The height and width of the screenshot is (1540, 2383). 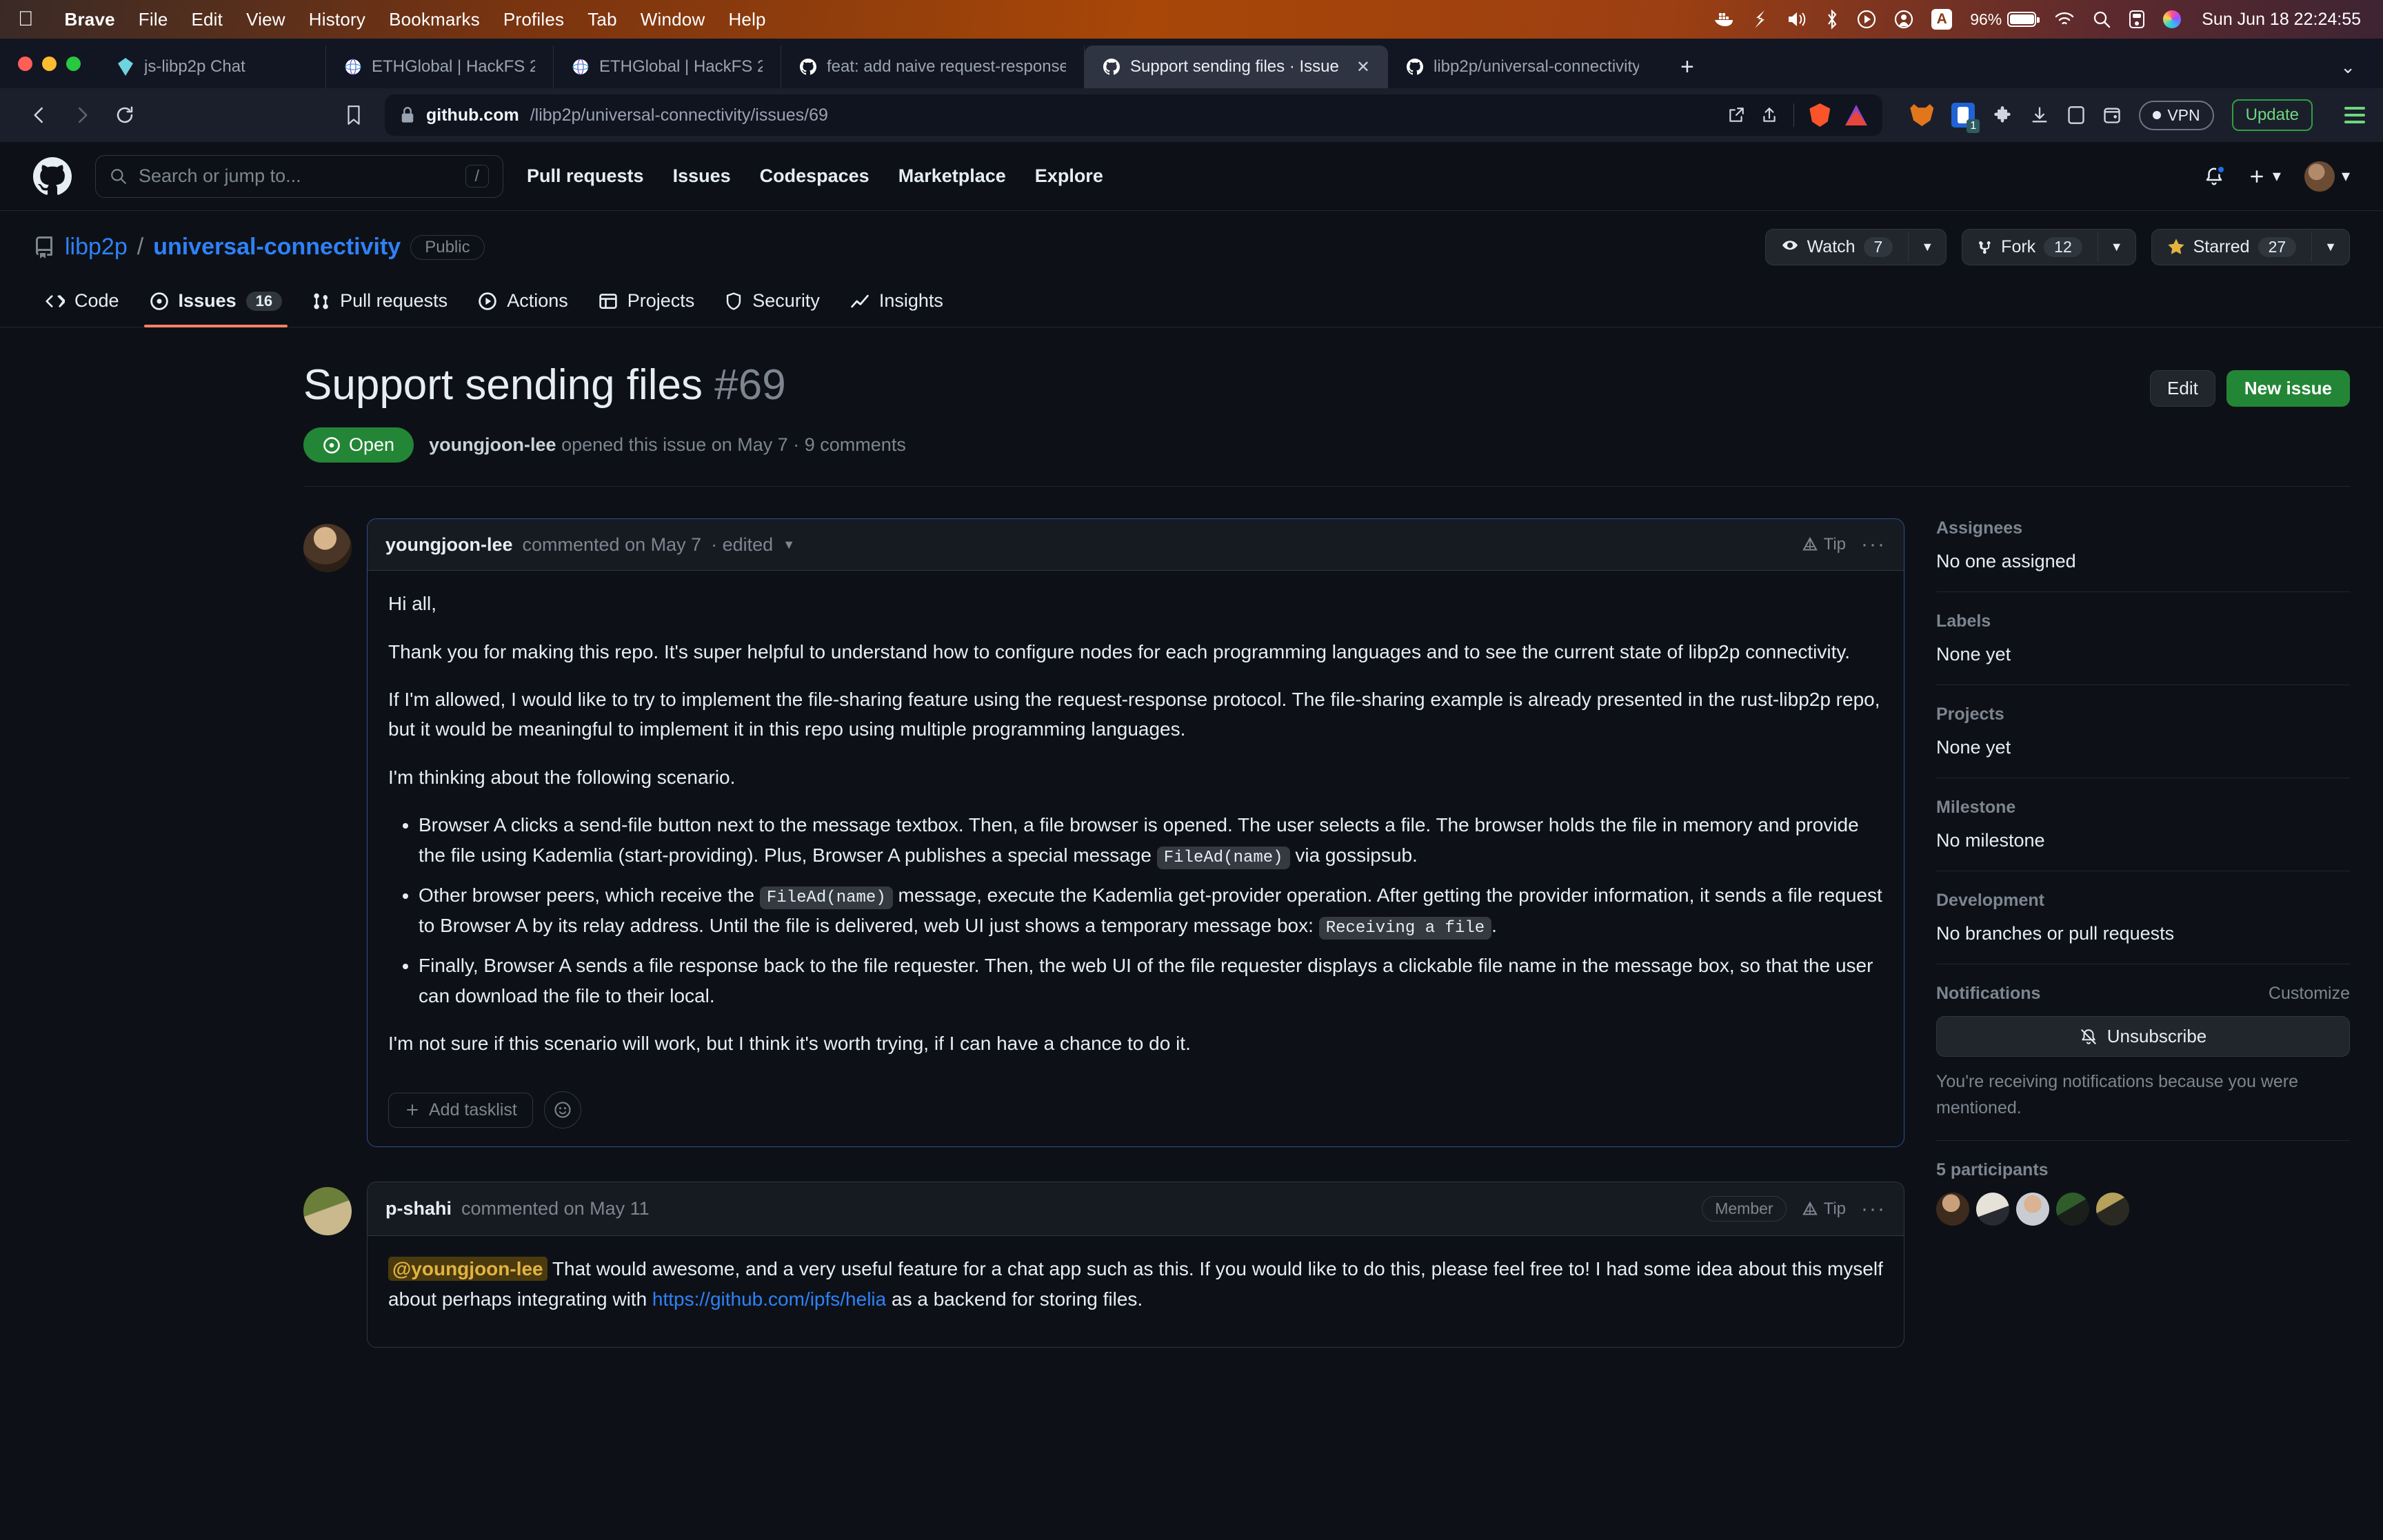 I want to click on volume-icon, so click(x=1797, y=19).